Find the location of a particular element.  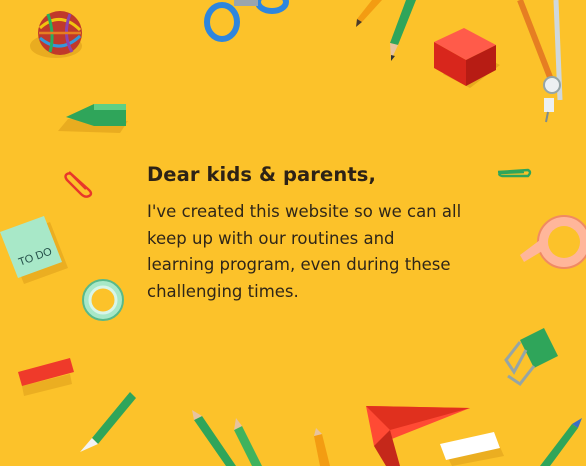

scissors-icon is located at coordinates (246, 21).